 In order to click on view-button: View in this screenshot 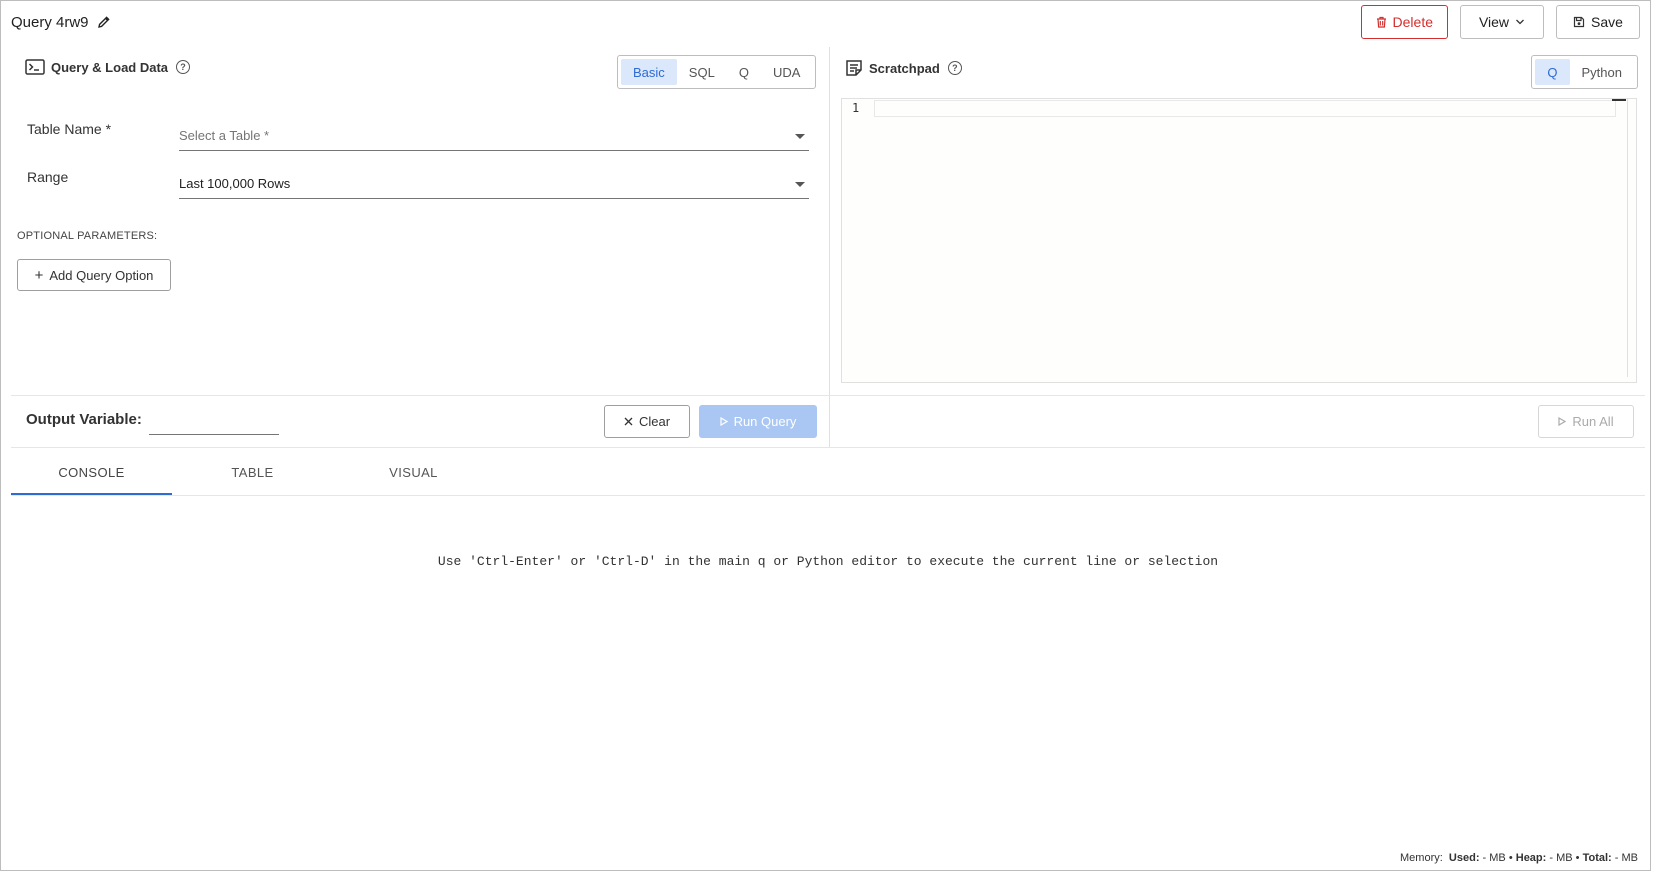, I will do `click(1502, 22)`.